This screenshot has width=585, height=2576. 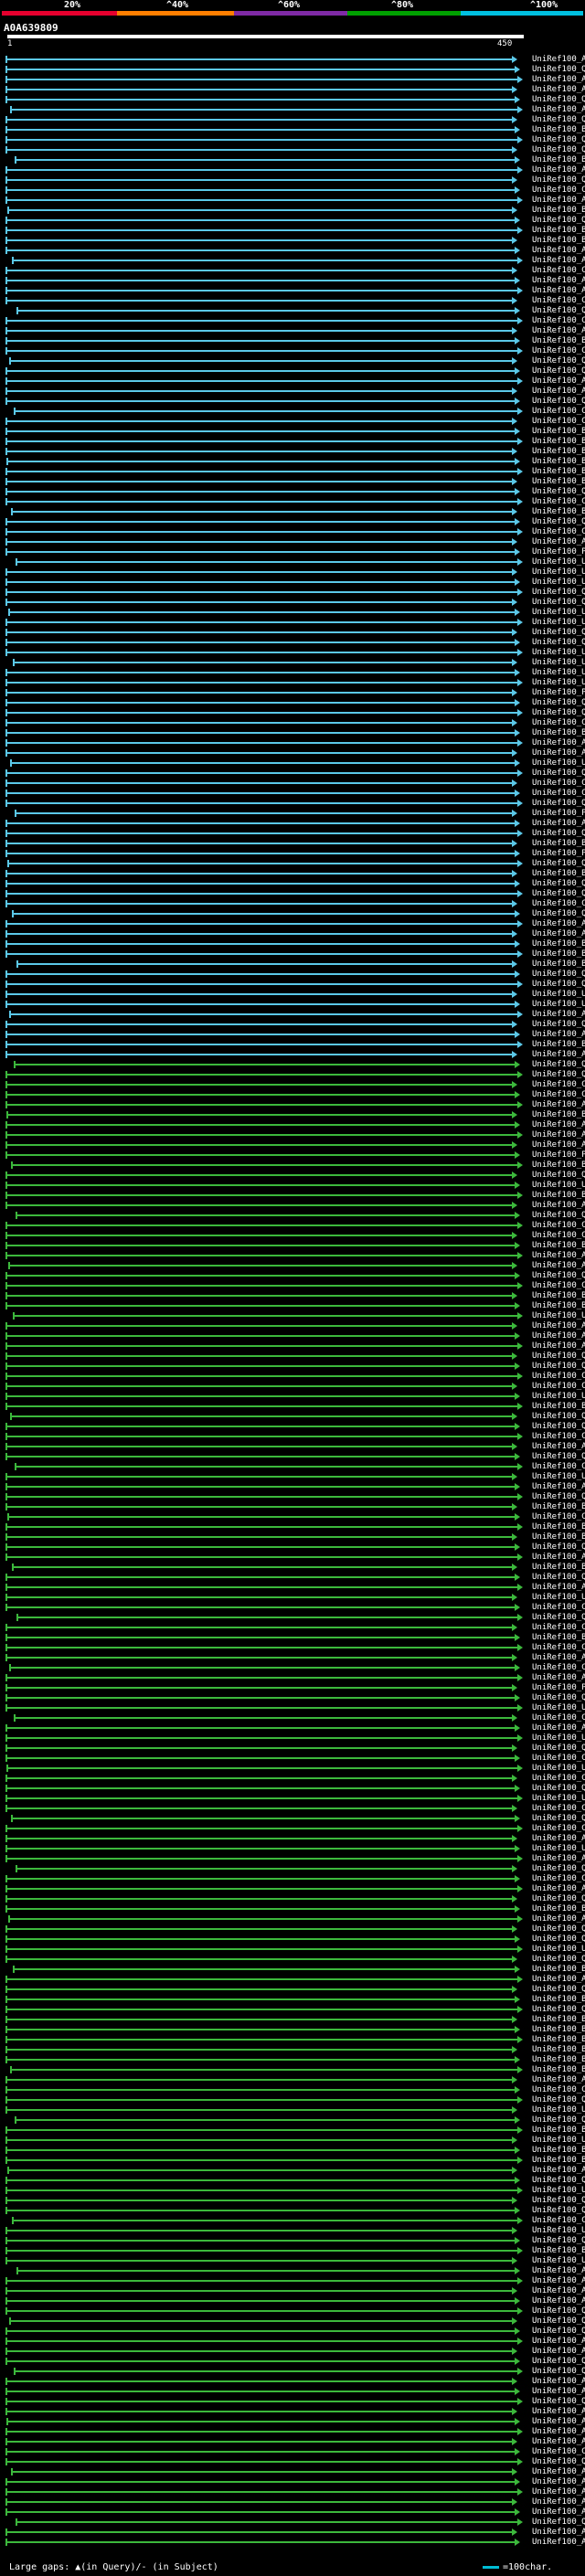 What do you see at coordinates (559, 2130) in the screenshot?
I see `hit-link: UniRef100_B8PYF4` at bounding box center [559, 2130].